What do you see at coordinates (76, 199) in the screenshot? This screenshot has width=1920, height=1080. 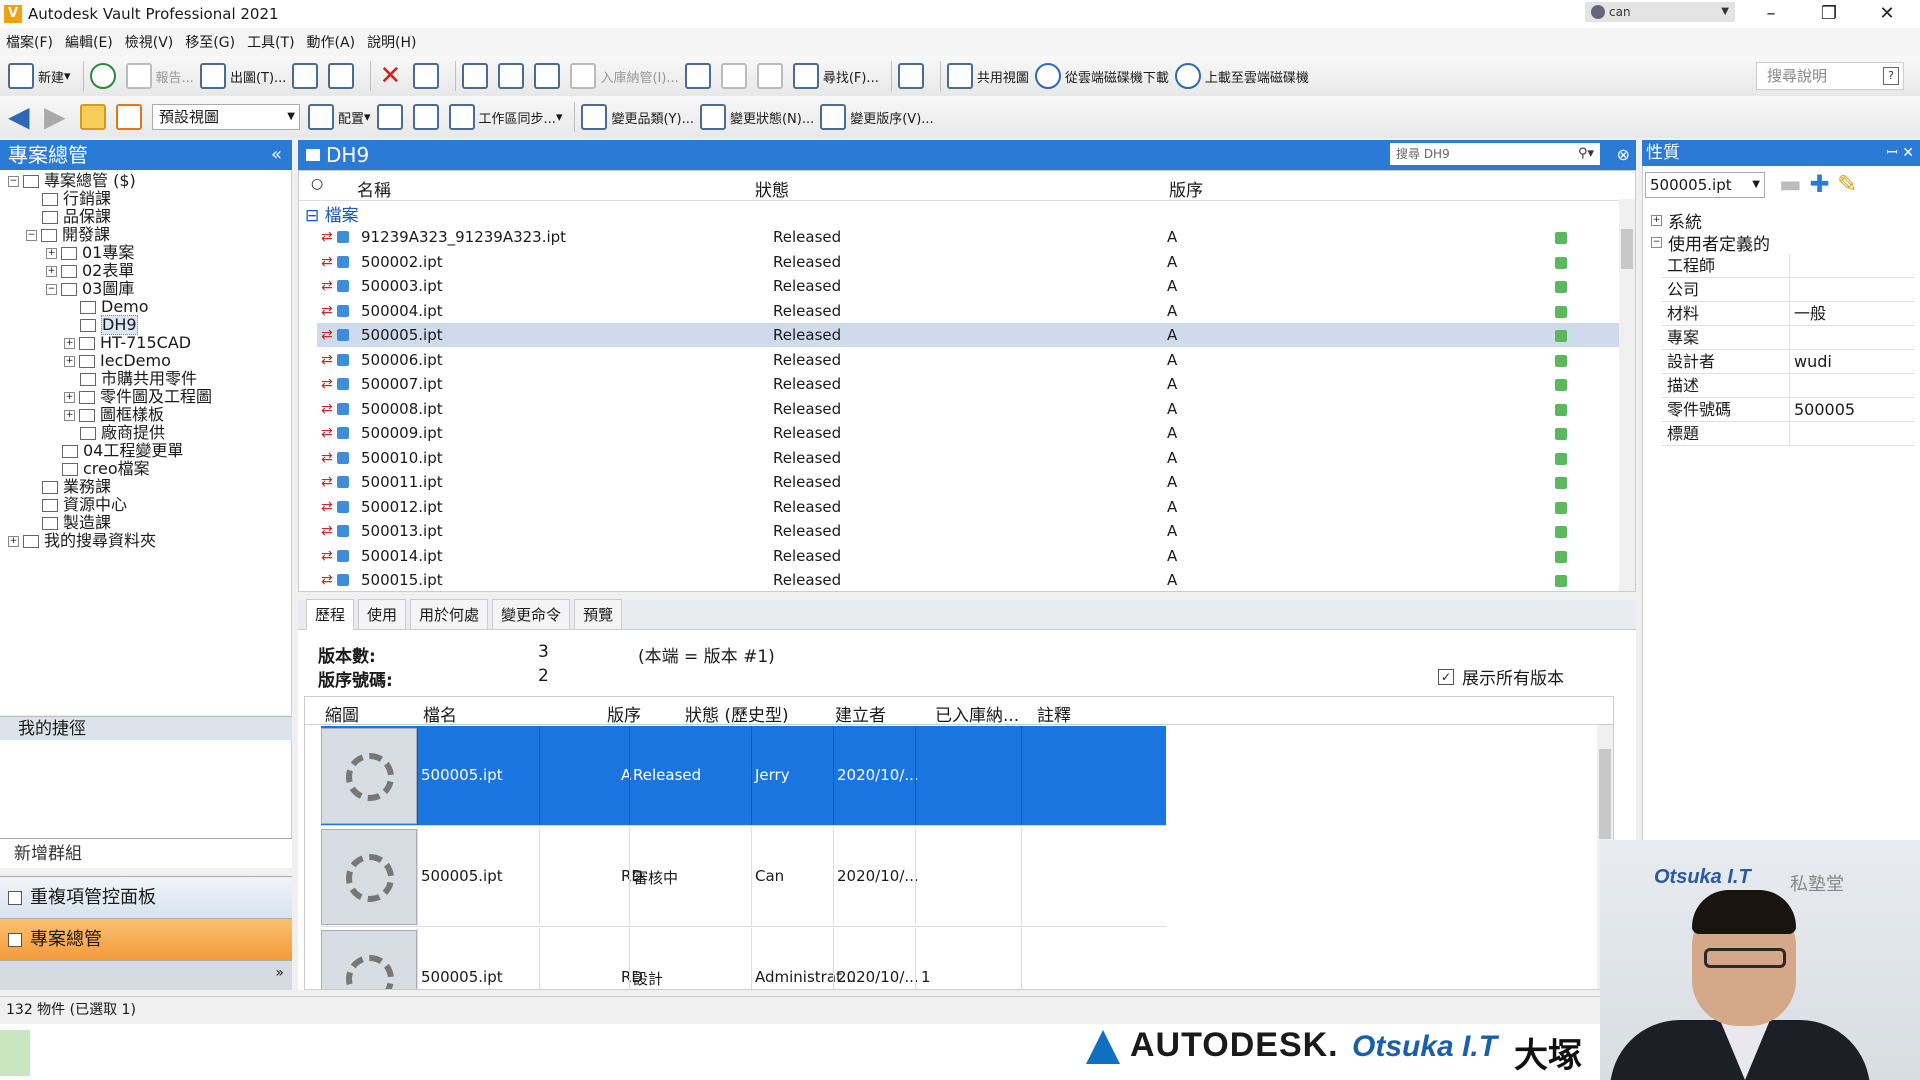 I see `tree-item-marketing: 行銷課` at bounding box center [76, 199].